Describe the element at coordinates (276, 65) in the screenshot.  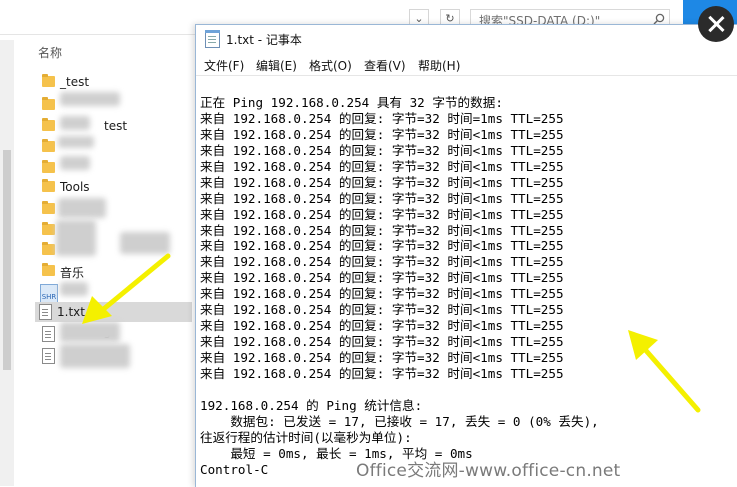
I see `menu-edit: 编辑(E)` at that location.